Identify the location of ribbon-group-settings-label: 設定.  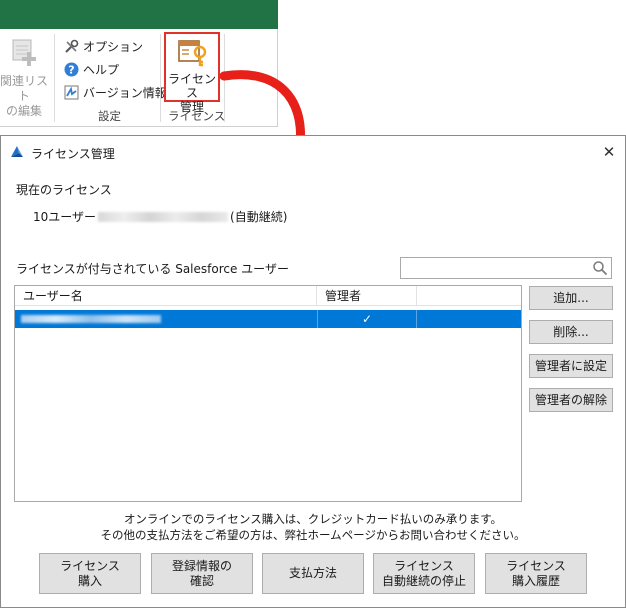
(109, 116).